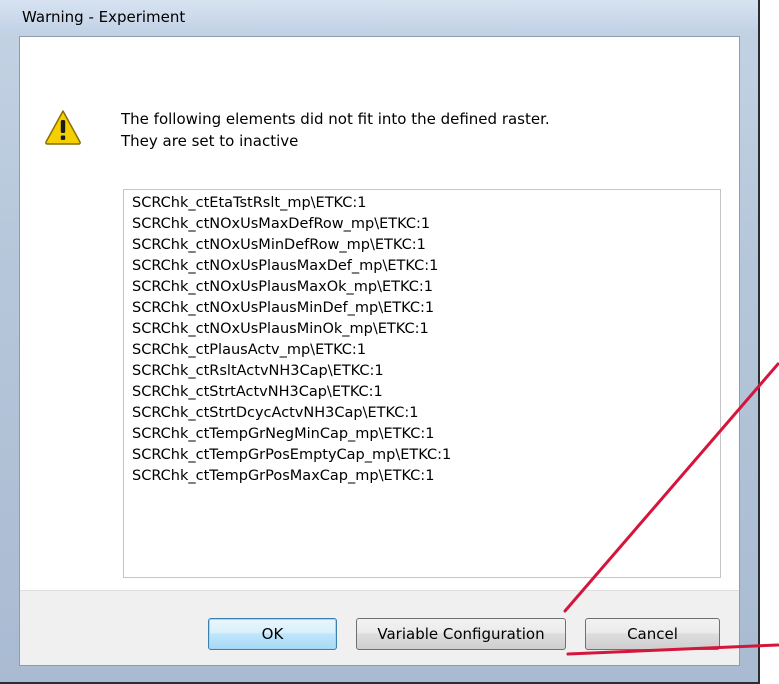 Image resolution: width=779 pixels, height=684 pixels. Describe the element at coordinates (426, 308) in the screenshot. I see `list-item: SCRChk_ctNOxUsPlausMinDef_mp\ETKC:1` at that location.